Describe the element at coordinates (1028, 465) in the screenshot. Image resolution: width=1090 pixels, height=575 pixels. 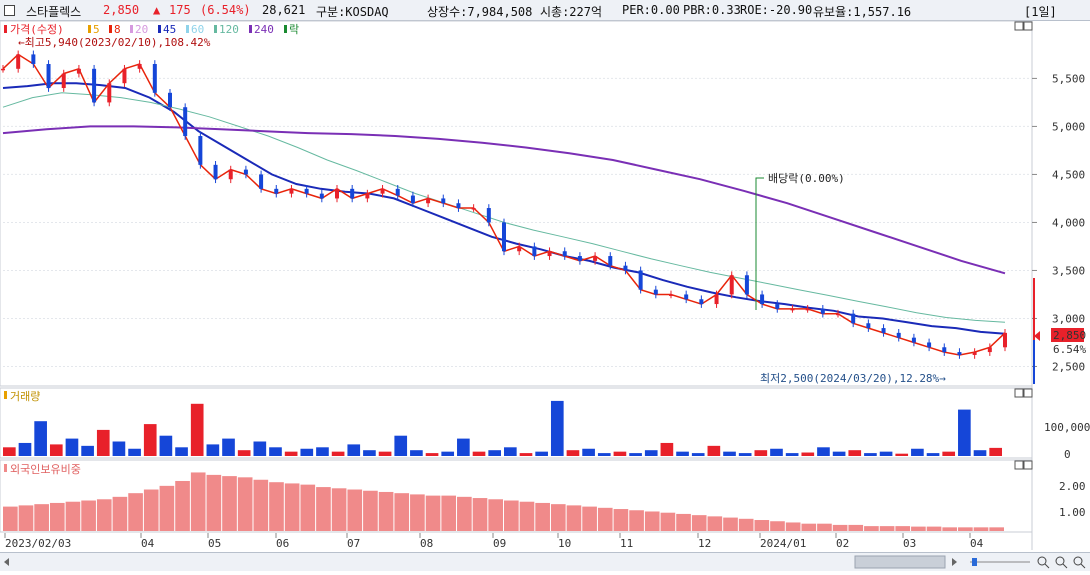
I see `foreign-panel-close-icon` at that location.